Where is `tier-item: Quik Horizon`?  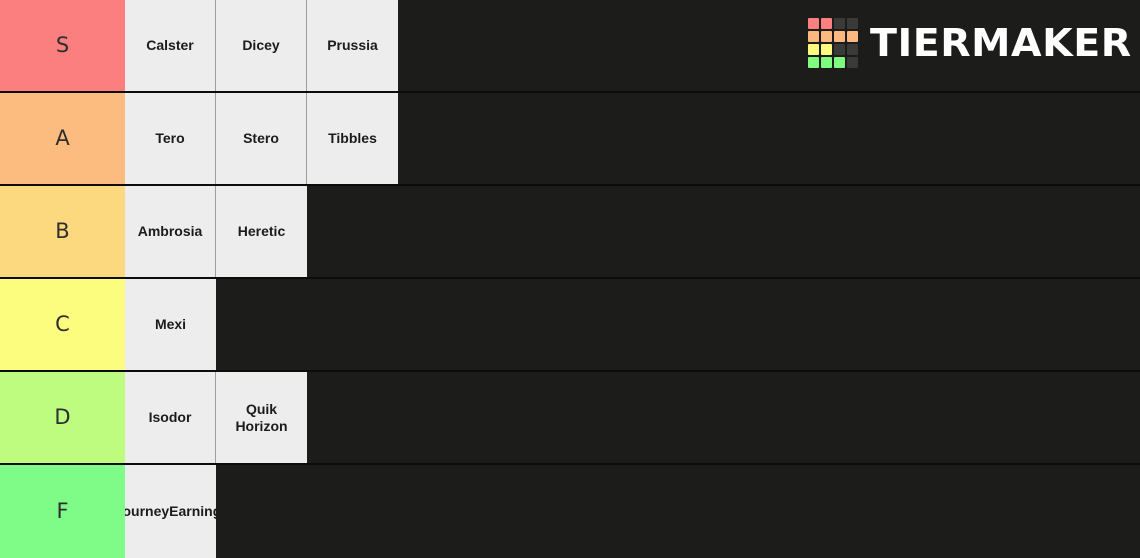 tier-item: Quik Horizon is located at coordinates (261, 417).